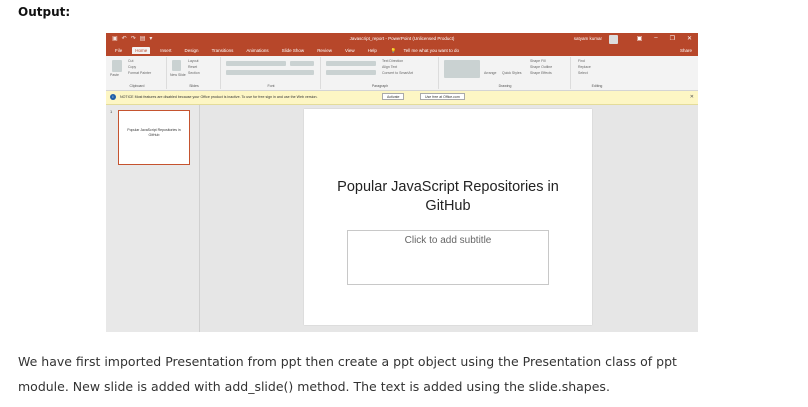  What do you see at coordinates (393, 50) in the screenshot?
I see `lightbulb-icon: 💡` at bounding box center [393, 50].